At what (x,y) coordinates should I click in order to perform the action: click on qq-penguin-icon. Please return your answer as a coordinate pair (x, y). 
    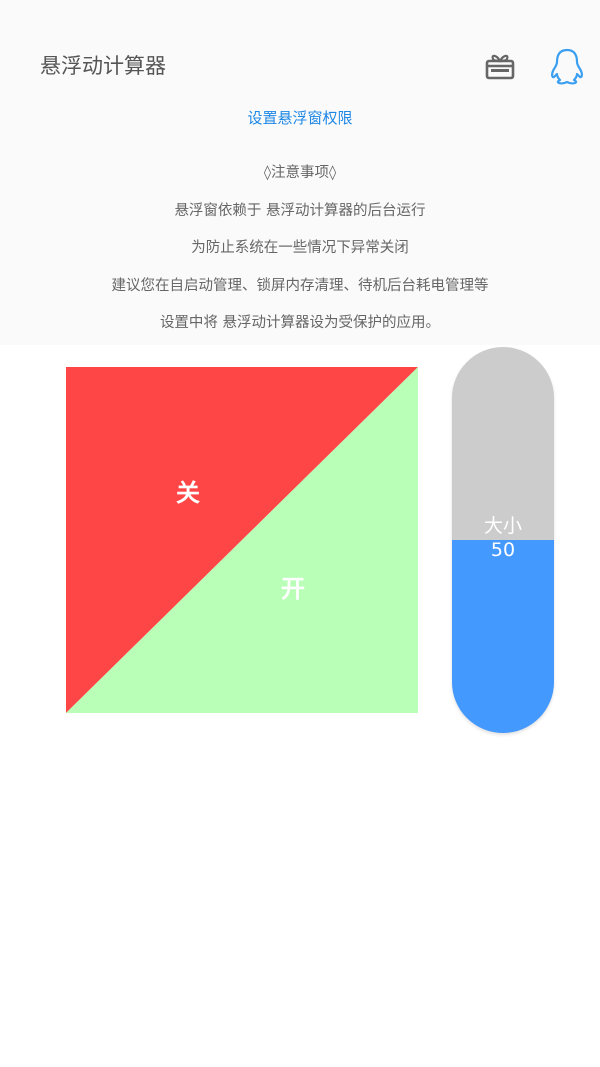
    Looking at the image, I should click on (567, 66).